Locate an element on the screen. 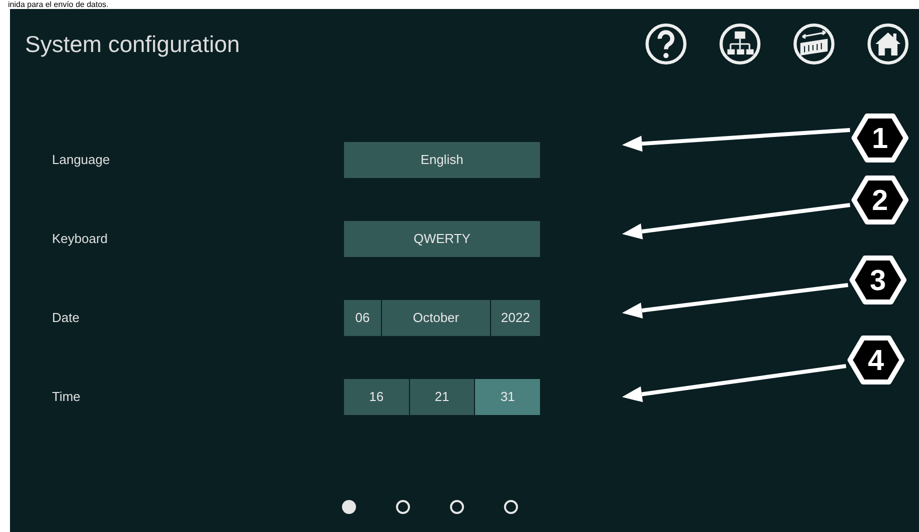 The width and height of the screenshot is (919, 532). setting-label: Date is located at coordinates (65, 318).